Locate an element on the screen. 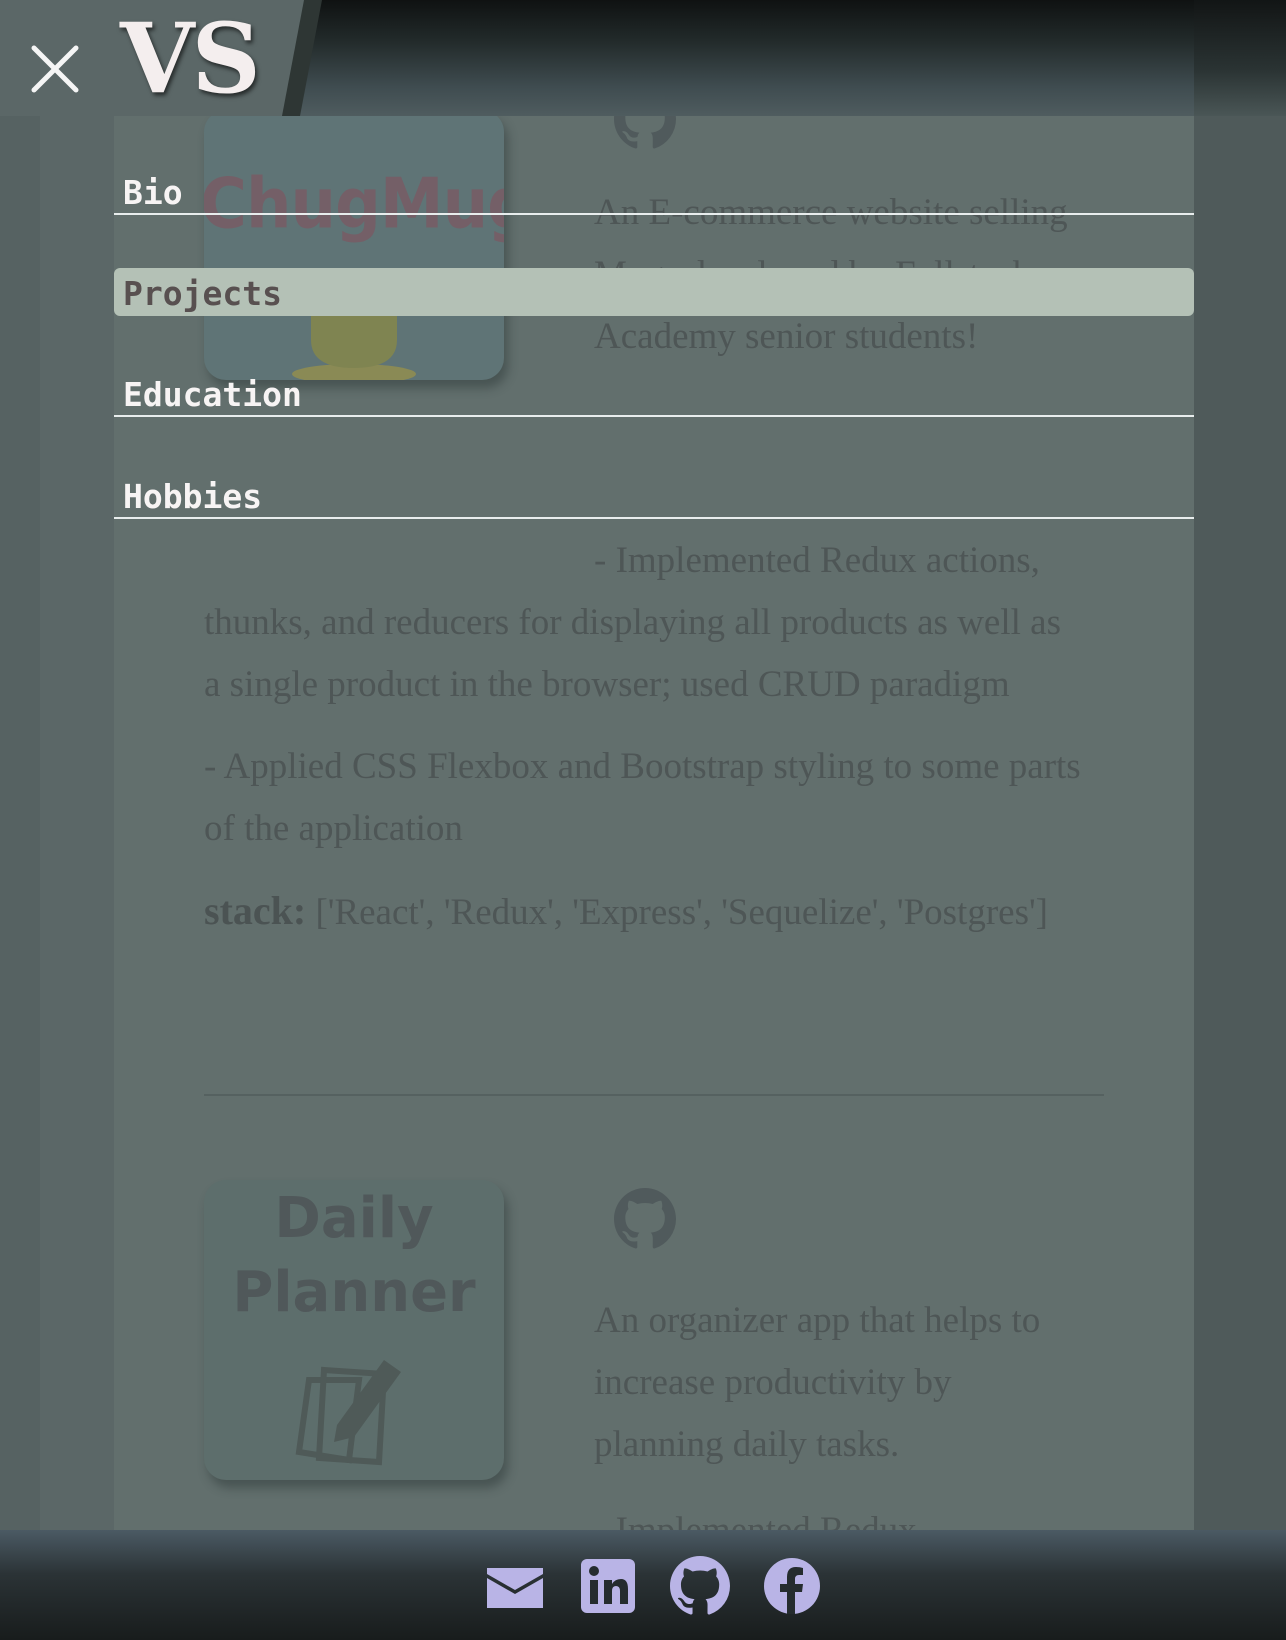 This screenshot has width=1286, height=1640. header-right-shade is located at coordinates (1240, 58).